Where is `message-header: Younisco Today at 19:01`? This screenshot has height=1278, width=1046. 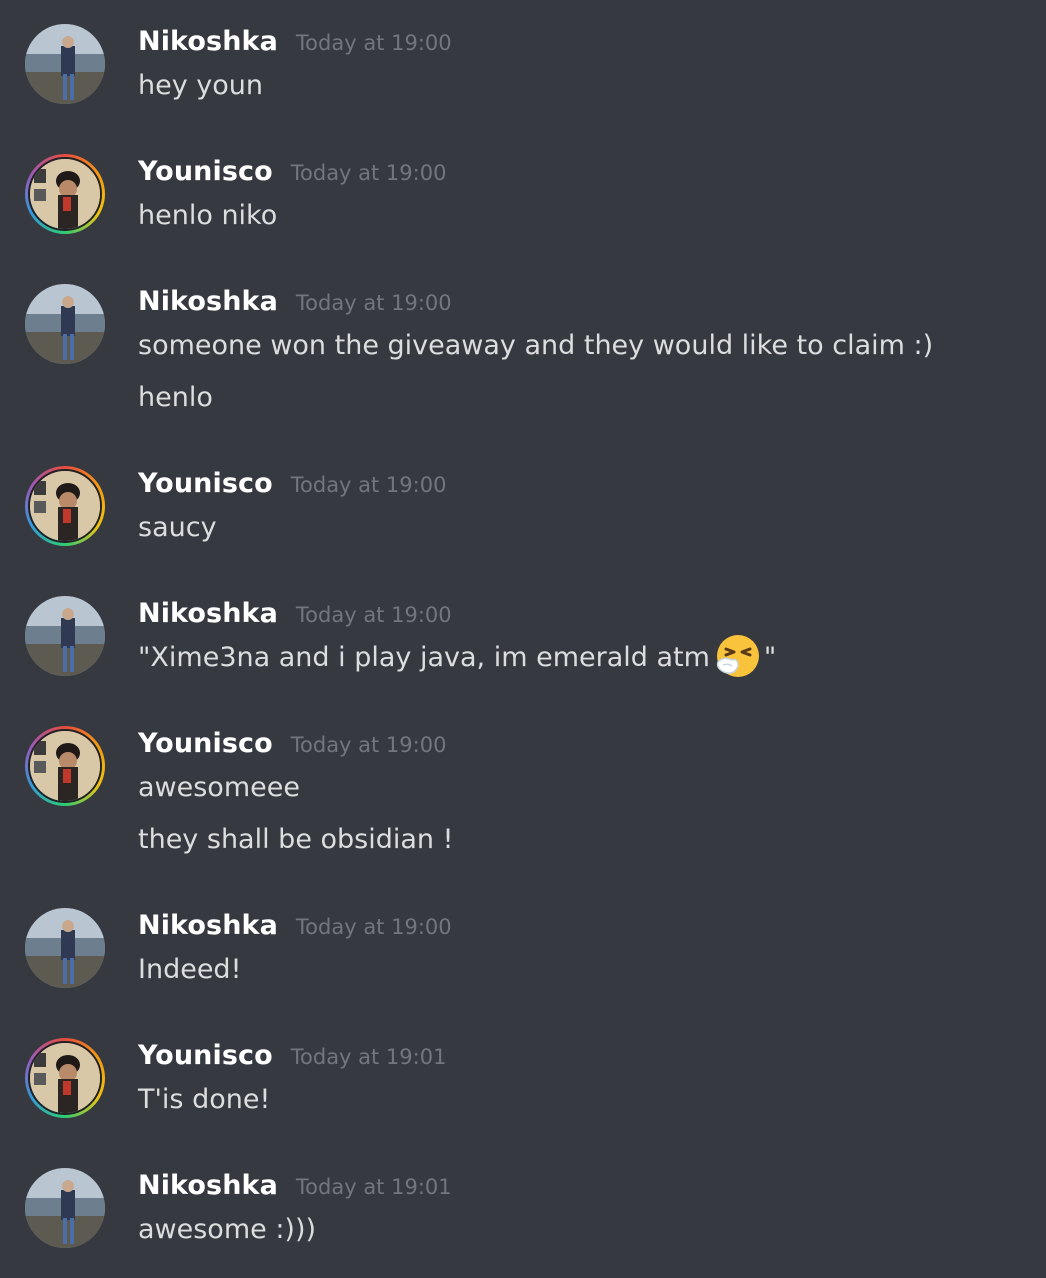
message-header: Younisco Today at 19:01 is located at coordinates (292, 1058).